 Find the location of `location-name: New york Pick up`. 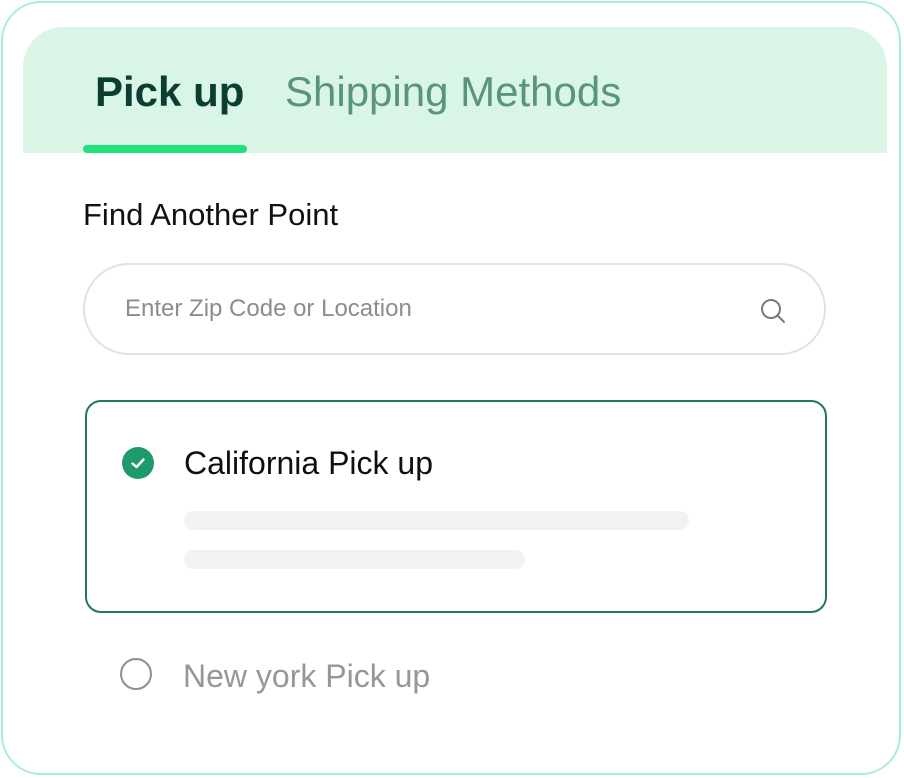

location-name: New york Pick up is located at coordinates (307, 676).